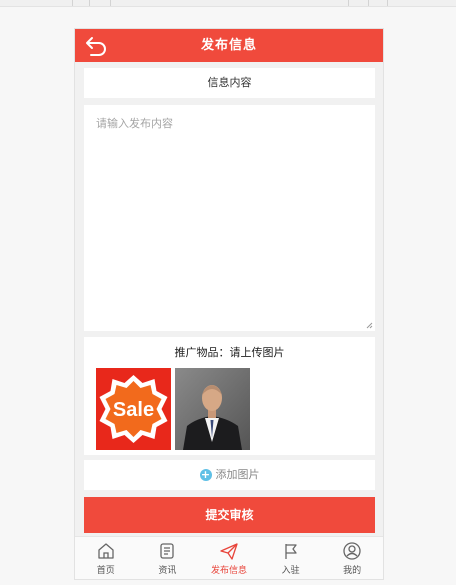 The width and height of the screenshot is (456, 585). Describe the element at coordinates (229, 352) in the screenshot. I see `promo-label: 推广物品：请上传图片` at that location.